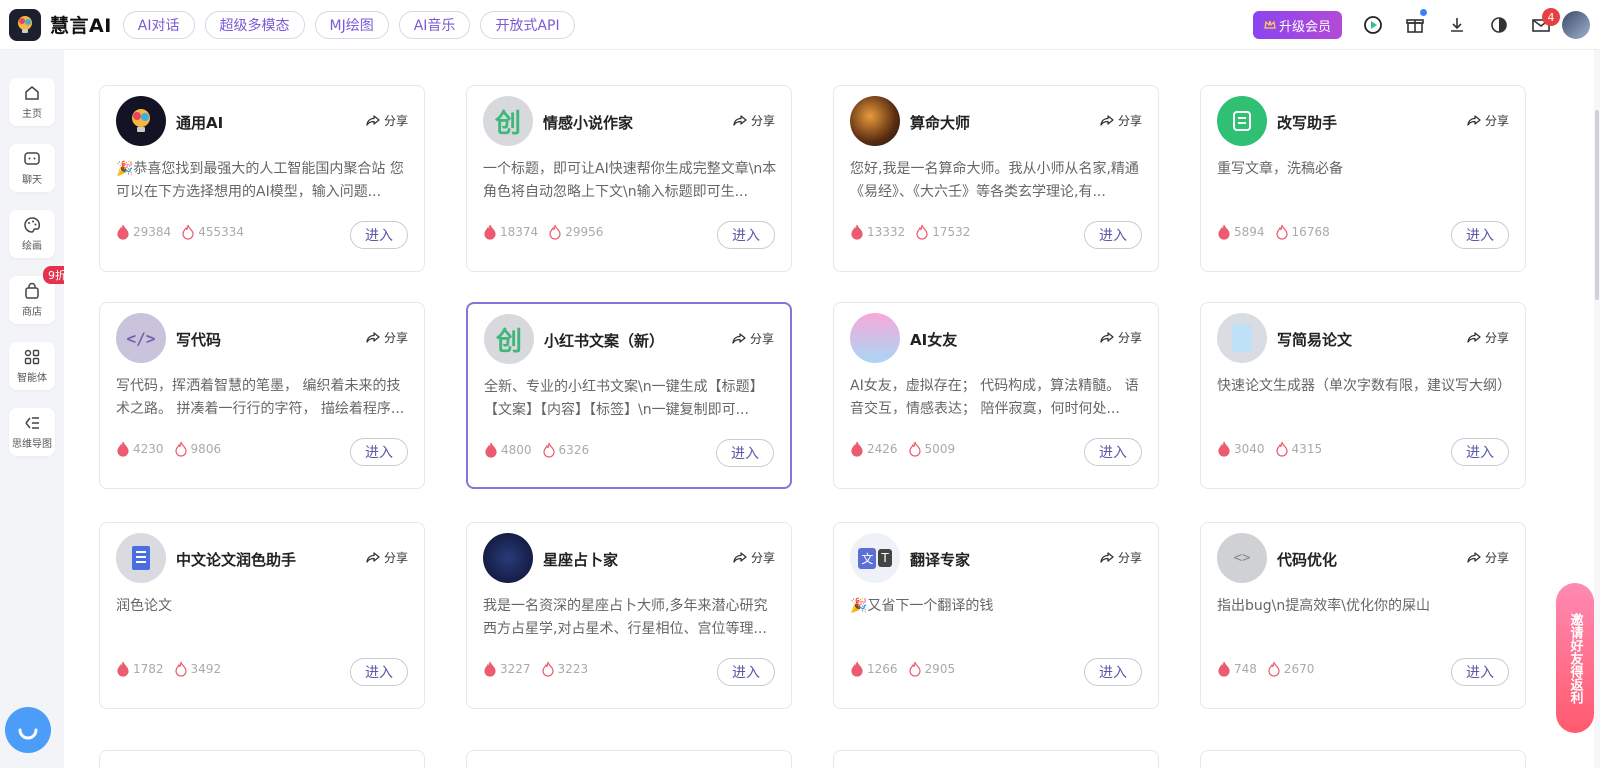 Image resolution: width=1600 pixels, height=768 pixels. I want to click on home-icon, so click(32, 93).